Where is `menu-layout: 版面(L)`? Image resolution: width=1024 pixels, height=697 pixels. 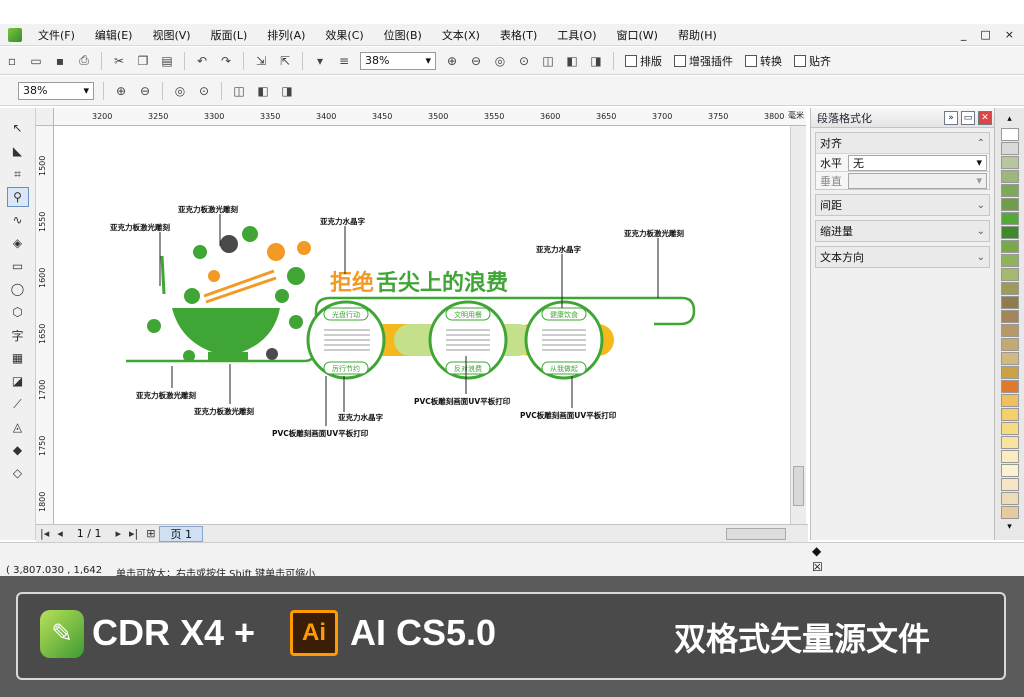
menu-layout: 版面(L) is located at coordinates (229, 35).